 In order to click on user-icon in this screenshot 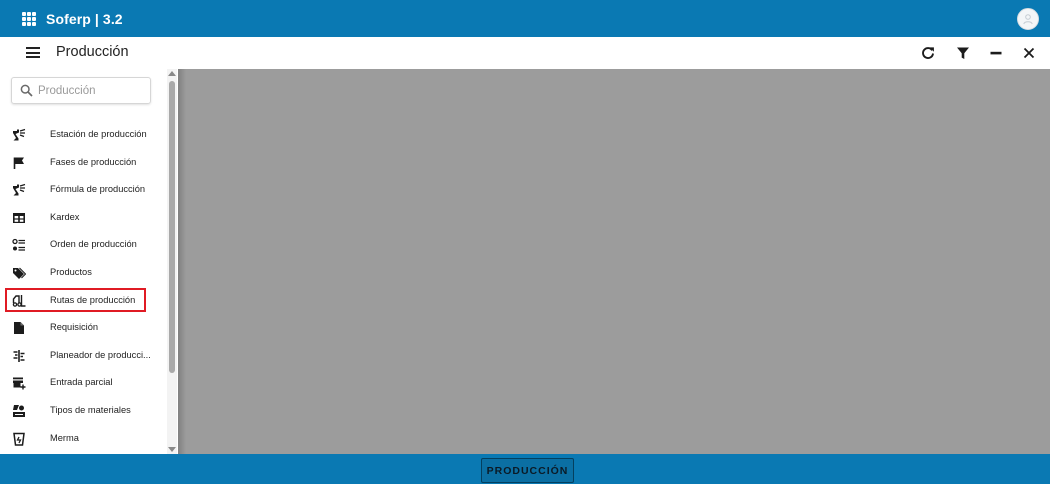, I will do `click(1028, 19)`.